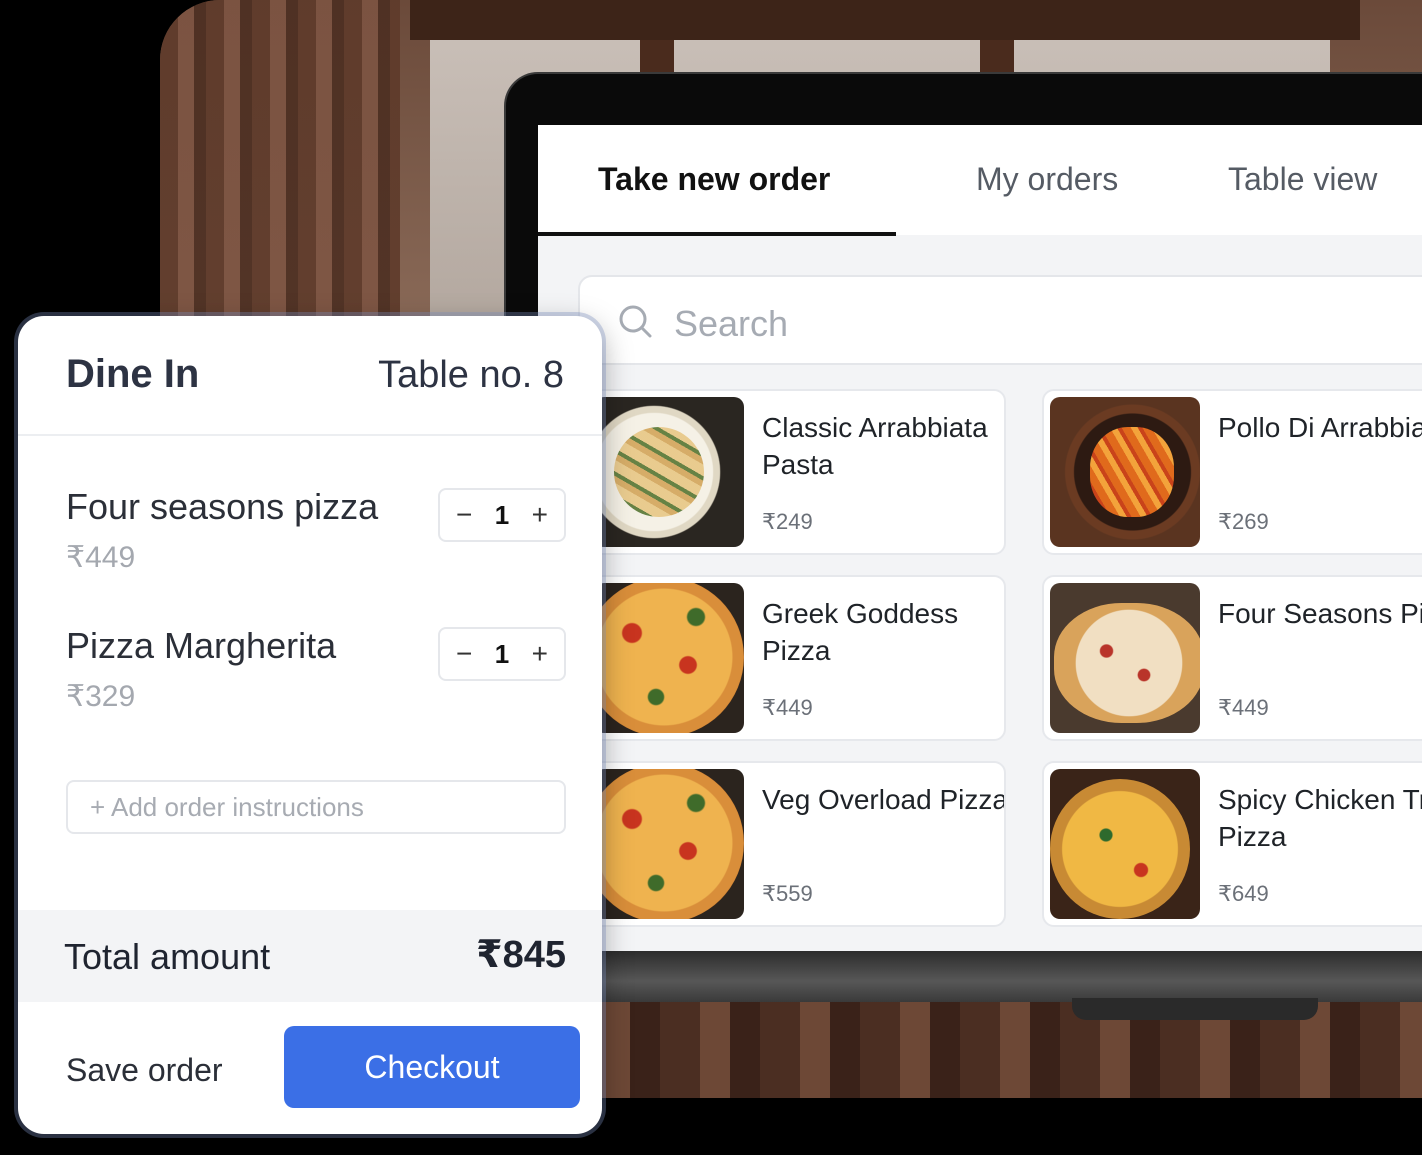  I want to click on menu-item-name: Greek Goddess Pizza, so click(860, 632).